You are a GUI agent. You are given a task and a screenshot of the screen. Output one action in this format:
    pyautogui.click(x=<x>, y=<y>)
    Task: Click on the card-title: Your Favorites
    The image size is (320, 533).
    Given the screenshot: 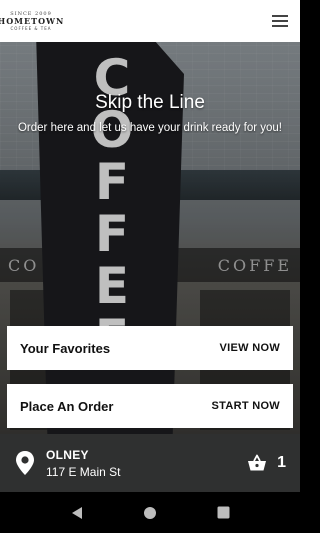 What is the action you would take?
    pyautogui.click(x=65, y=348)
    